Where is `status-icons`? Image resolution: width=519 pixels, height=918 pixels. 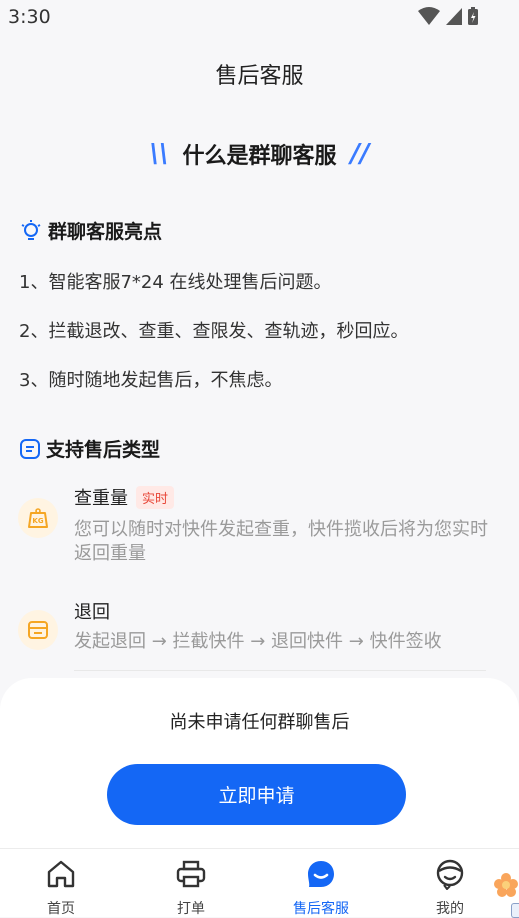
status-icons is located at coordinates (448, 16).